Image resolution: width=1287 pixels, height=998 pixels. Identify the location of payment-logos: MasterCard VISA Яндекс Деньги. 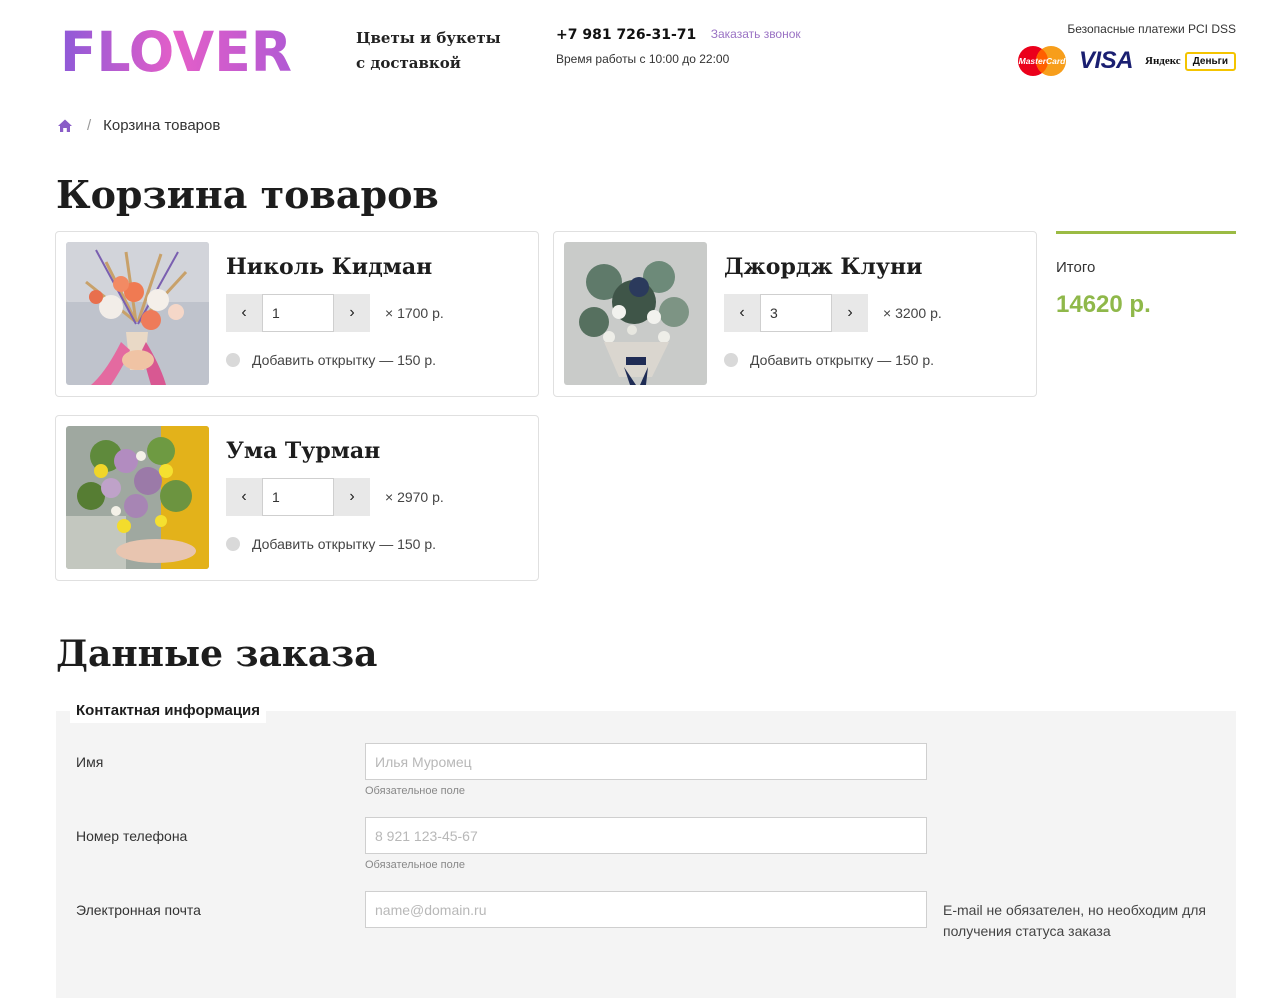
(1126, 61).